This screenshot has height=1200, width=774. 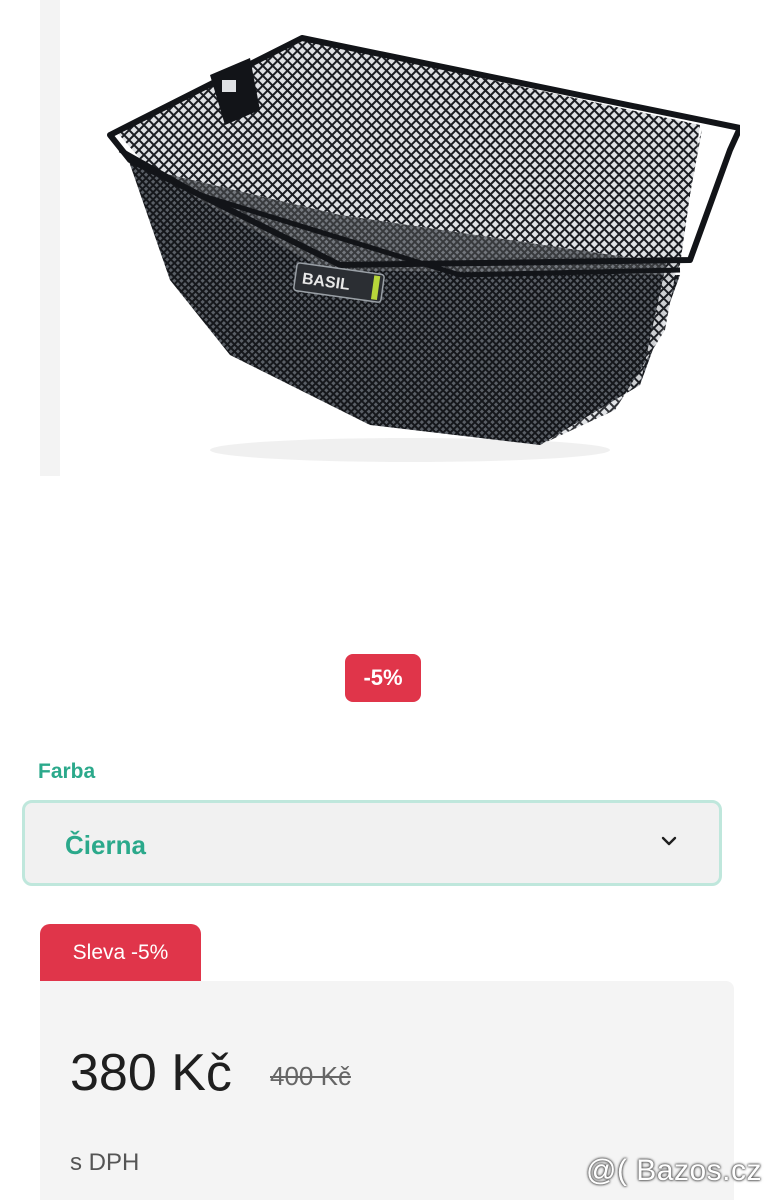 What do you see at coordinates (67, 771) in the screenshot?
I see `variant-label: Farba` at bounding box center [67, 771].